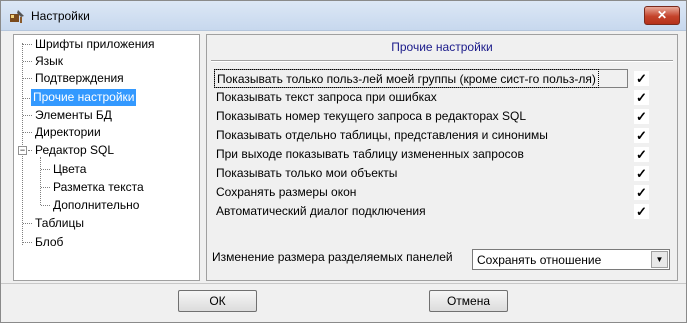 This screenshot has width=687, height=323. Describe the element at coordinates (95, 44) in the screenshot. I see `tree-item-fonts: Шрифты приложения` at that location.